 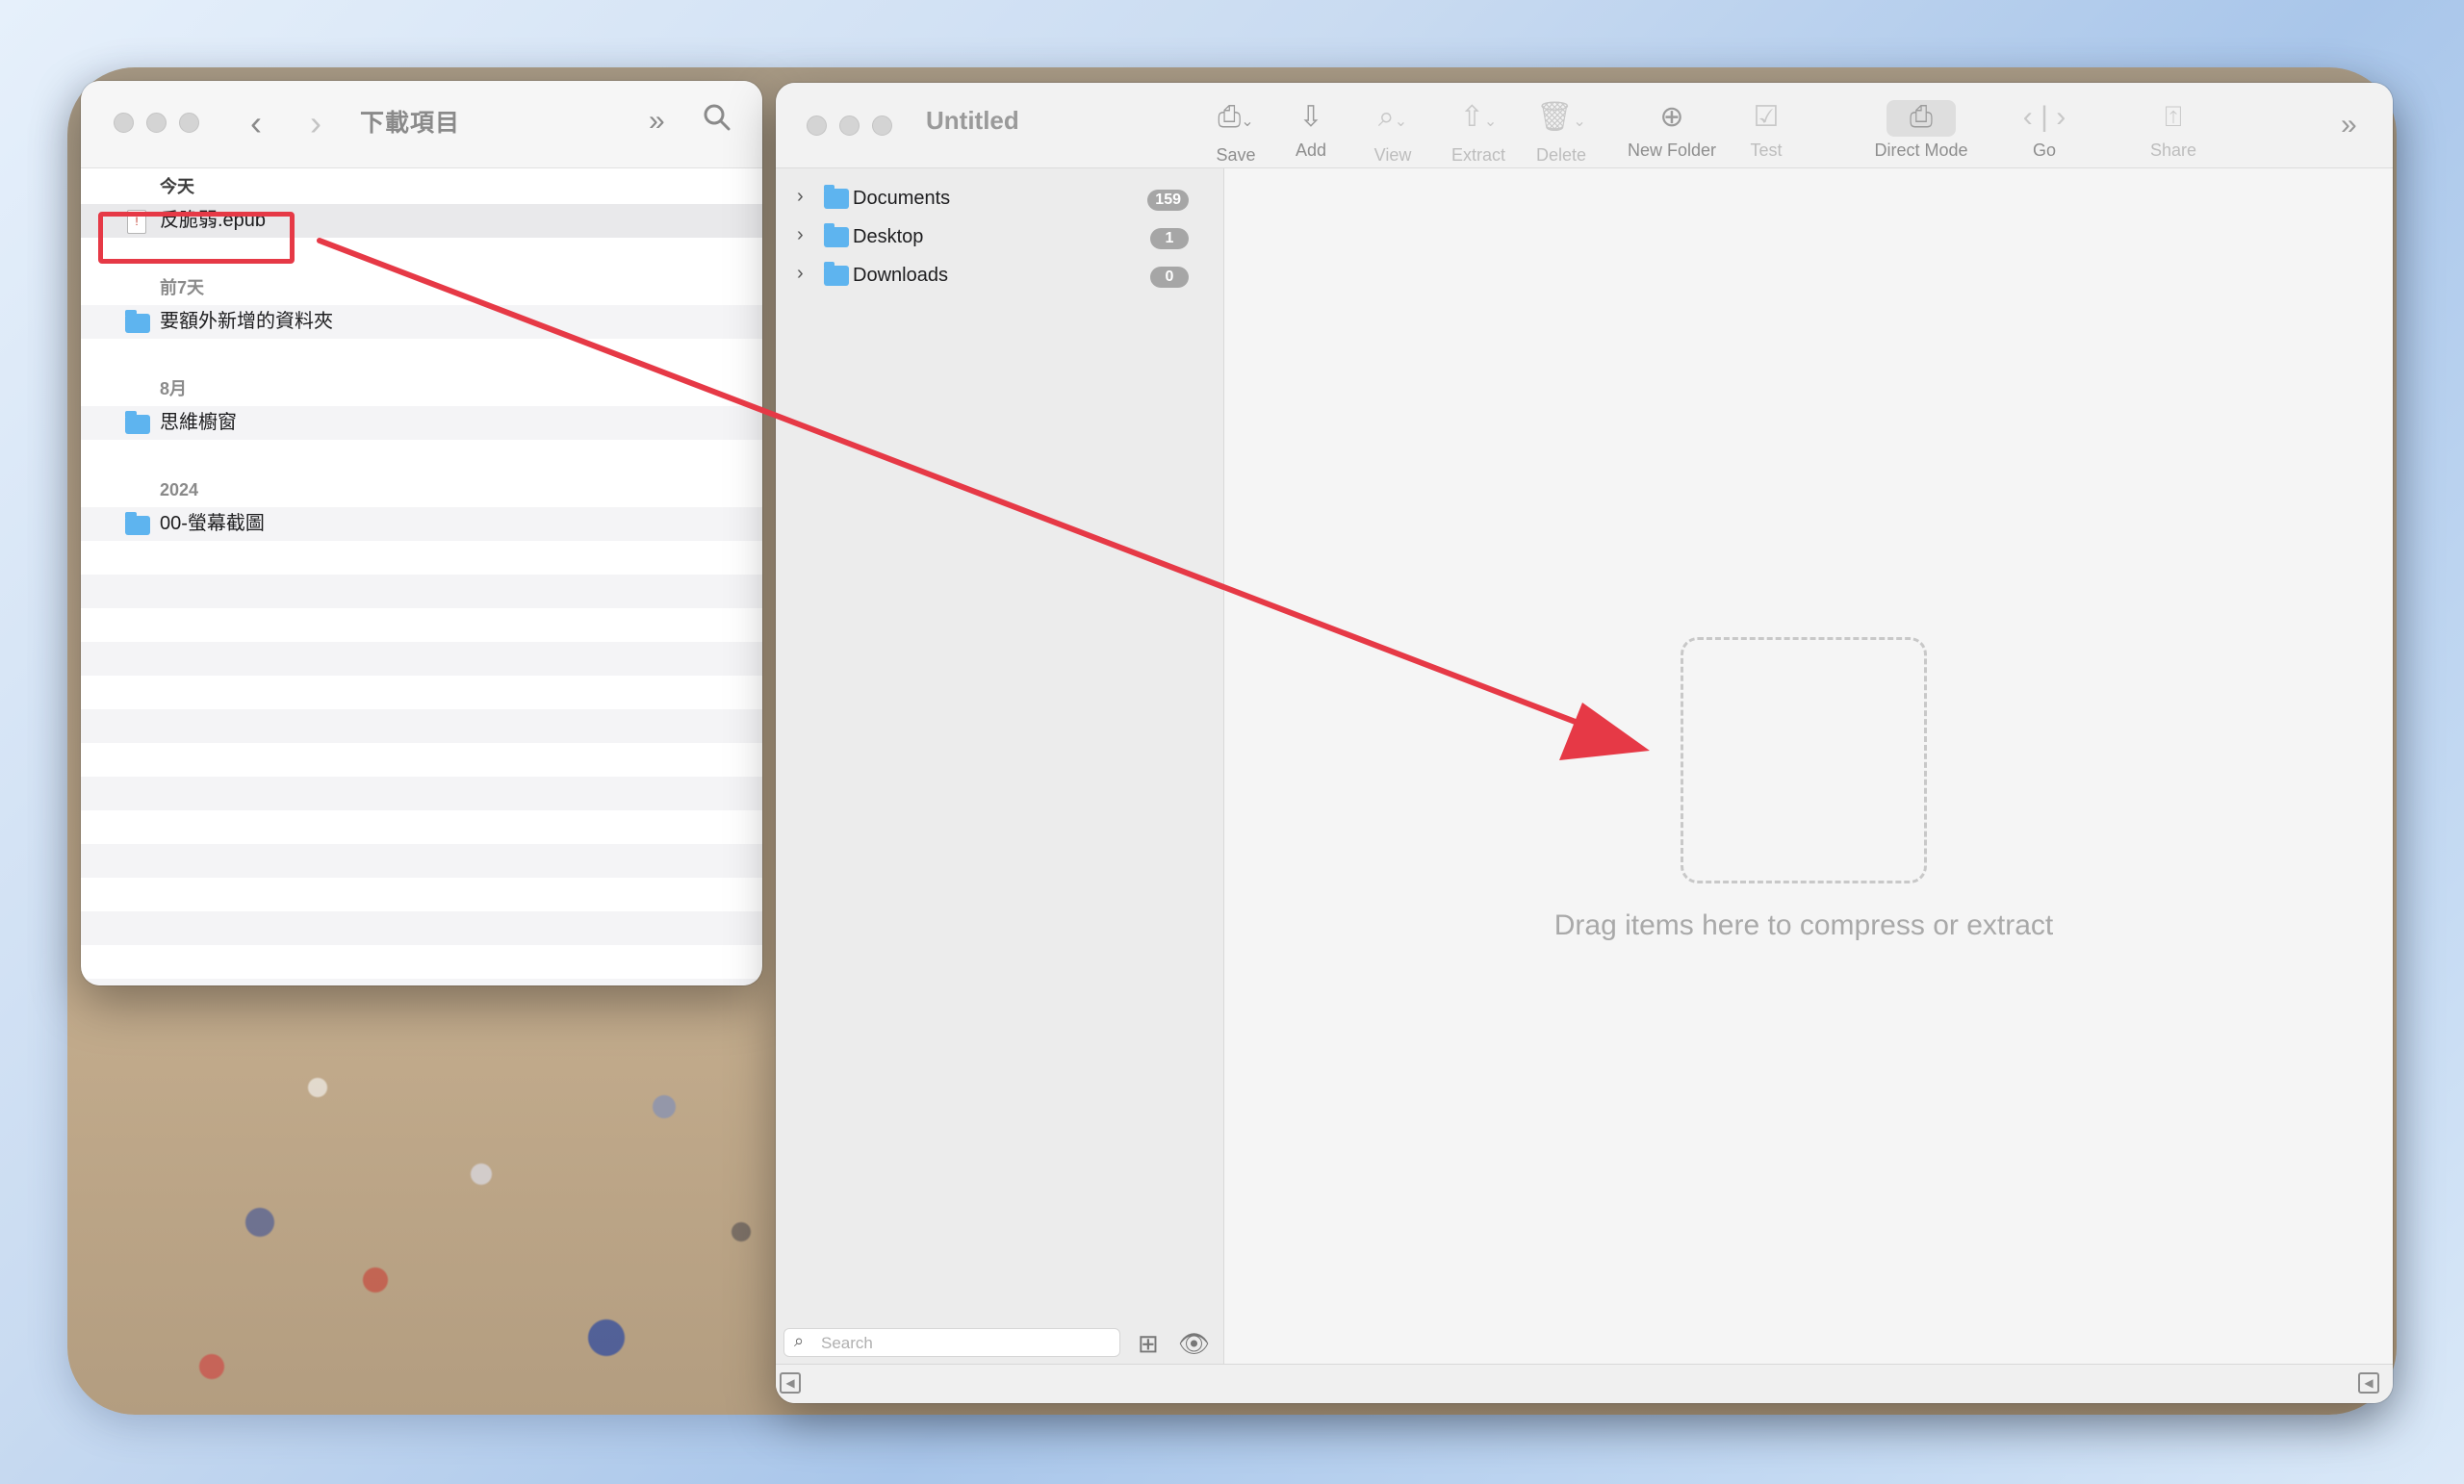 I want to click on sidebar-item-documents: › Documents 159, so click(x=999, y=200).